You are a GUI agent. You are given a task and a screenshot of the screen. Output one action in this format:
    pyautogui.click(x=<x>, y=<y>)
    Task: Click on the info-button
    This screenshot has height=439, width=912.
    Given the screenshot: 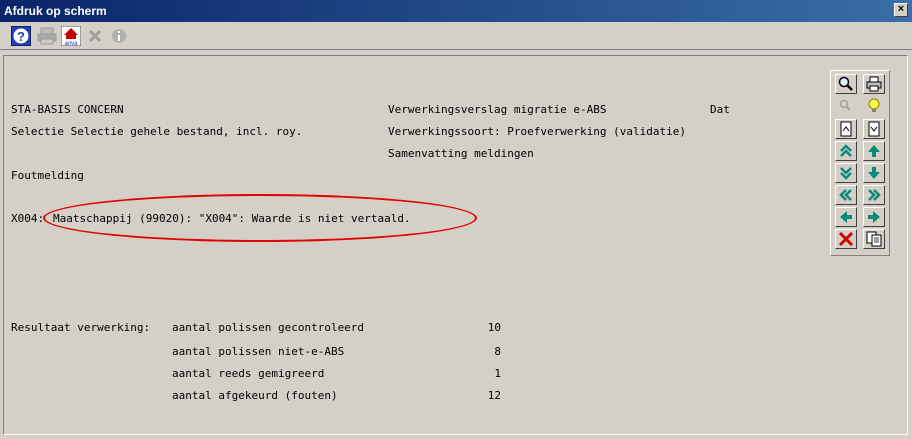 What is the action you would take?
    pyautogui.click(x=118, y=35)
    